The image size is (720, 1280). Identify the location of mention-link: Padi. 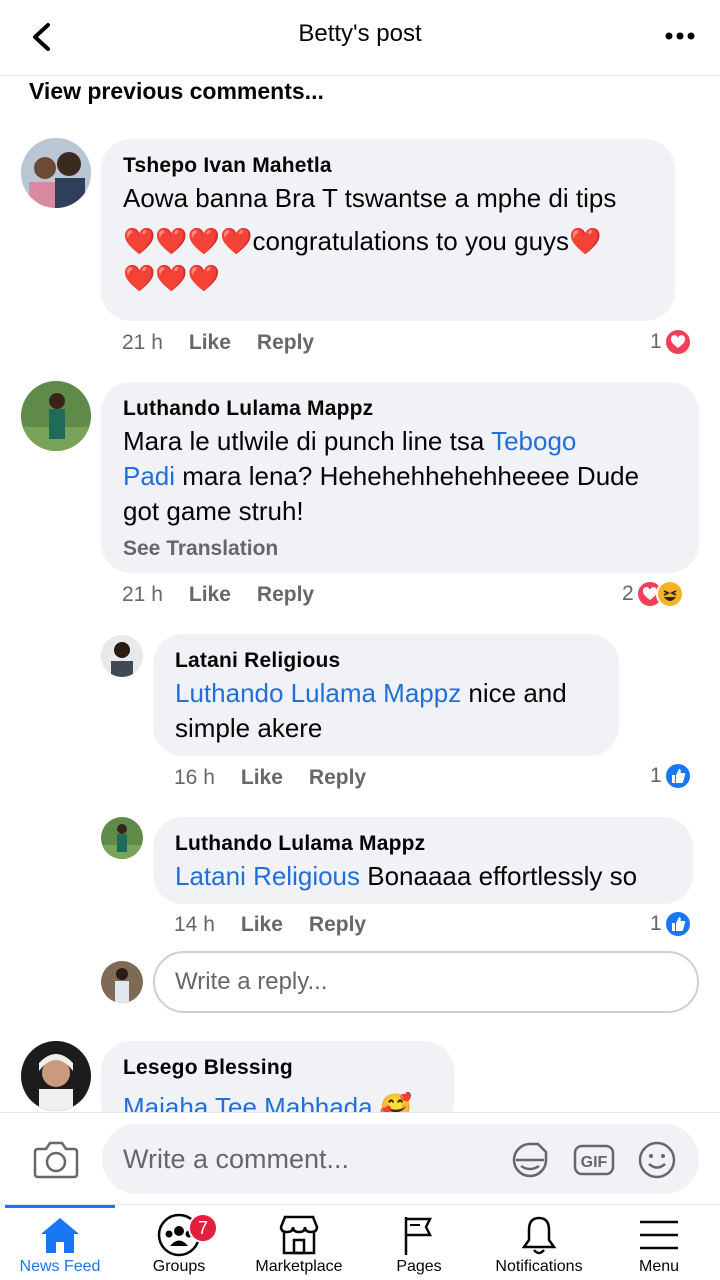
(149, 476).